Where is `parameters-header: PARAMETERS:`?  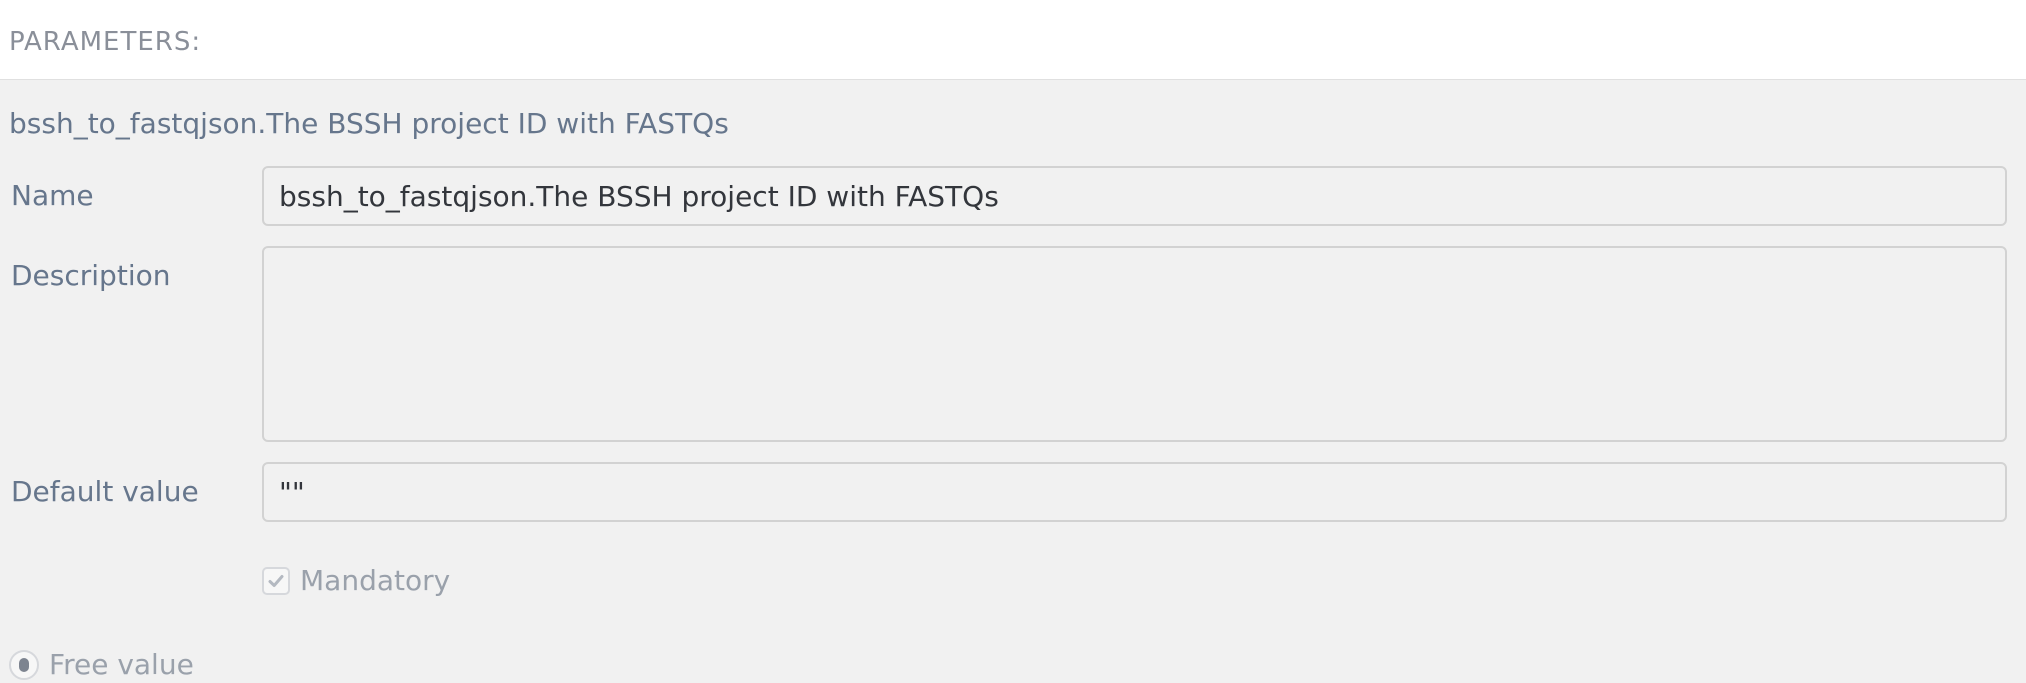 parameters-header: PARAMETERS: is located at coordinates (1013, 40).